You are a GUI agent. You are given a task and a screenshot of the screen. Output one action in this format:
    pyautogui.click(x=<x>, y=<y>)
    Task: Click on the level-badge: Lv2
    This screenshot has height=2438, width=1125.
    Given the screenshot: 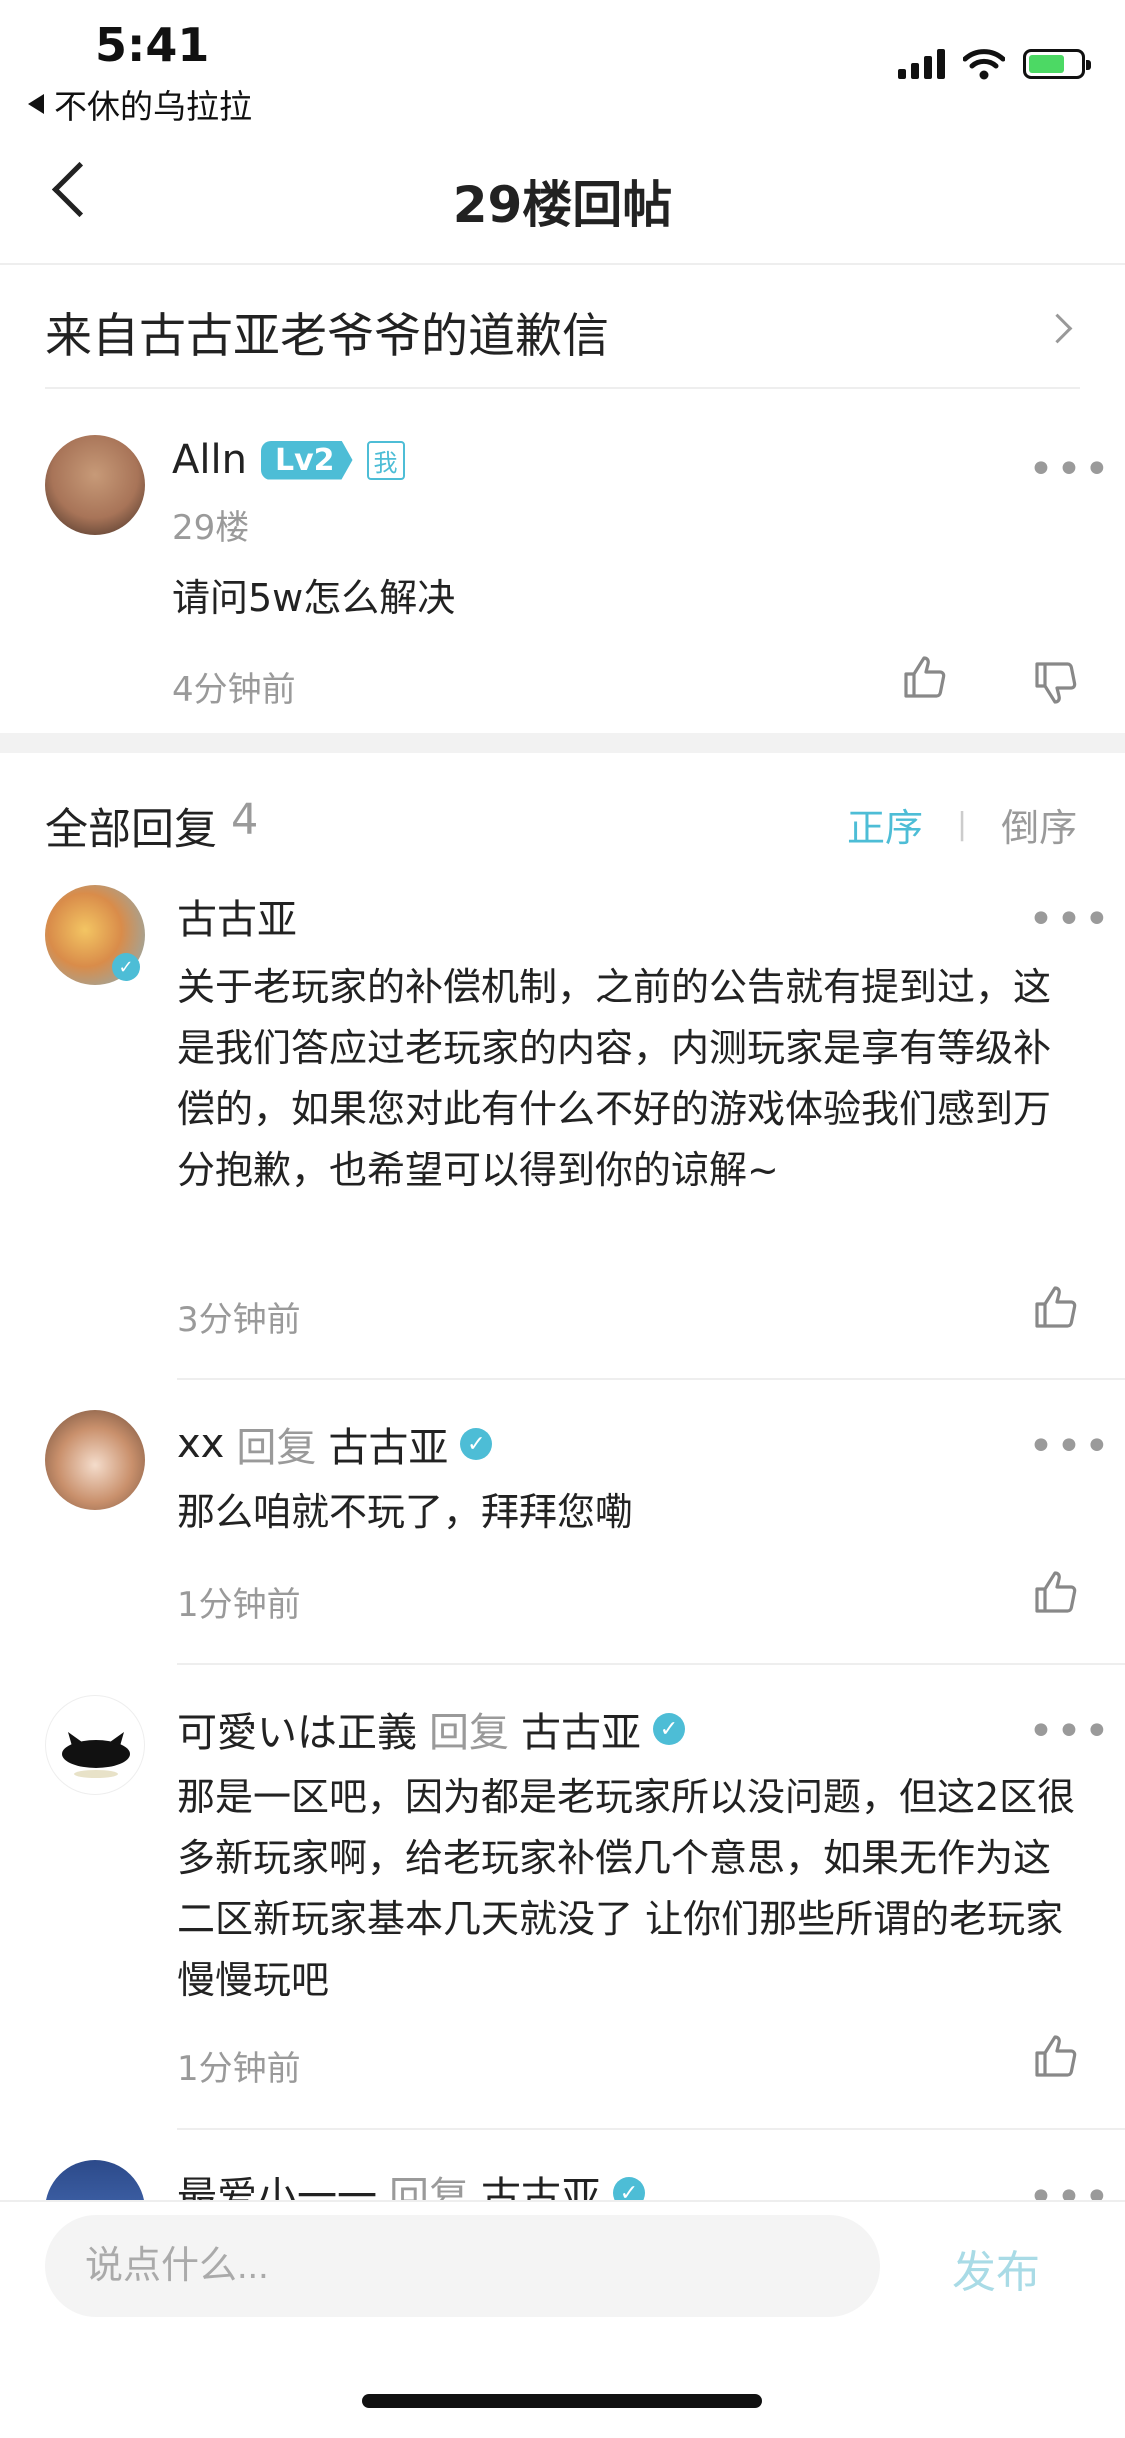 What is the action you would take?
    pyautogui.click(x=306, y=460)
    